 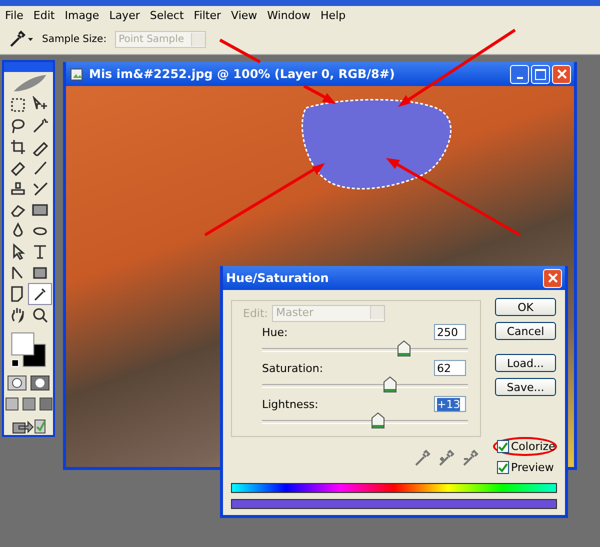 What do you see at coordinates (44, 15) in the screenshot?
I see `menu-item: Edit` at bounding box center [44, 15].